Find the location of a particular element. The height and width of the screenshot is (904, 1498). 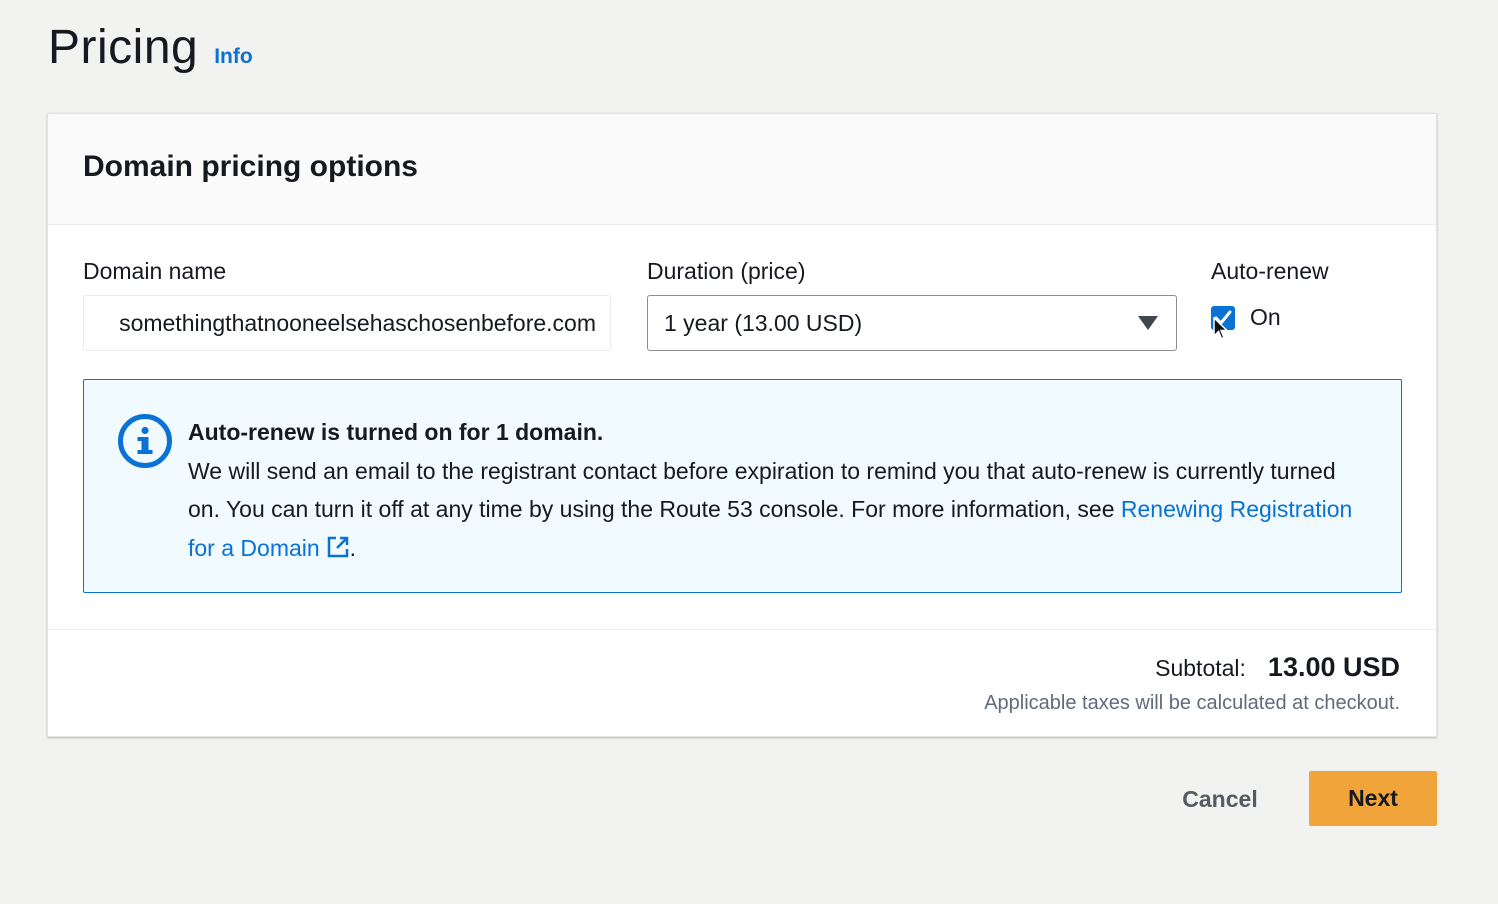

domain-name-label: Domain name is located at coordinates (155, 271).